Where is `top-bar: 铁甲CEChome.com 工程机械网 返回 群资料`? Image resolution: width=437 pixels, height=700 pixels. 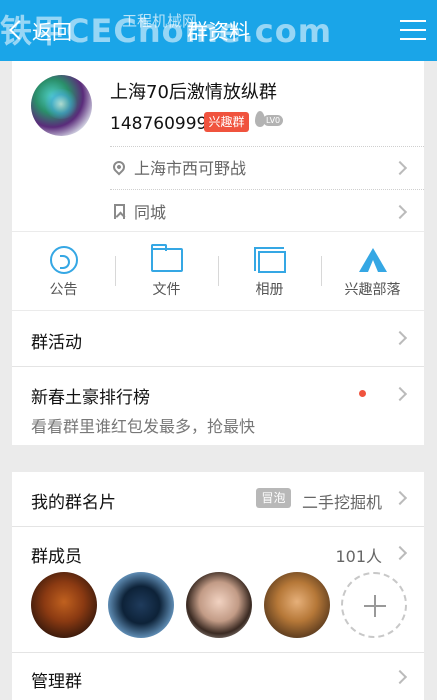
top-bar: 铁甲CEChome.com 工程机械网 返回 群资料 is located at coordinates (218, 30).